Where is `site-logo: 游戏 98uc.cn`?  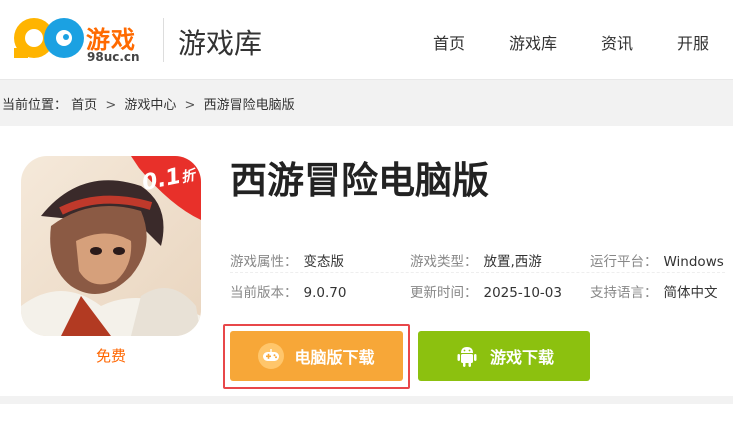
site-logo: 游戏 98uc.cn is located at coordinates (78, 38).